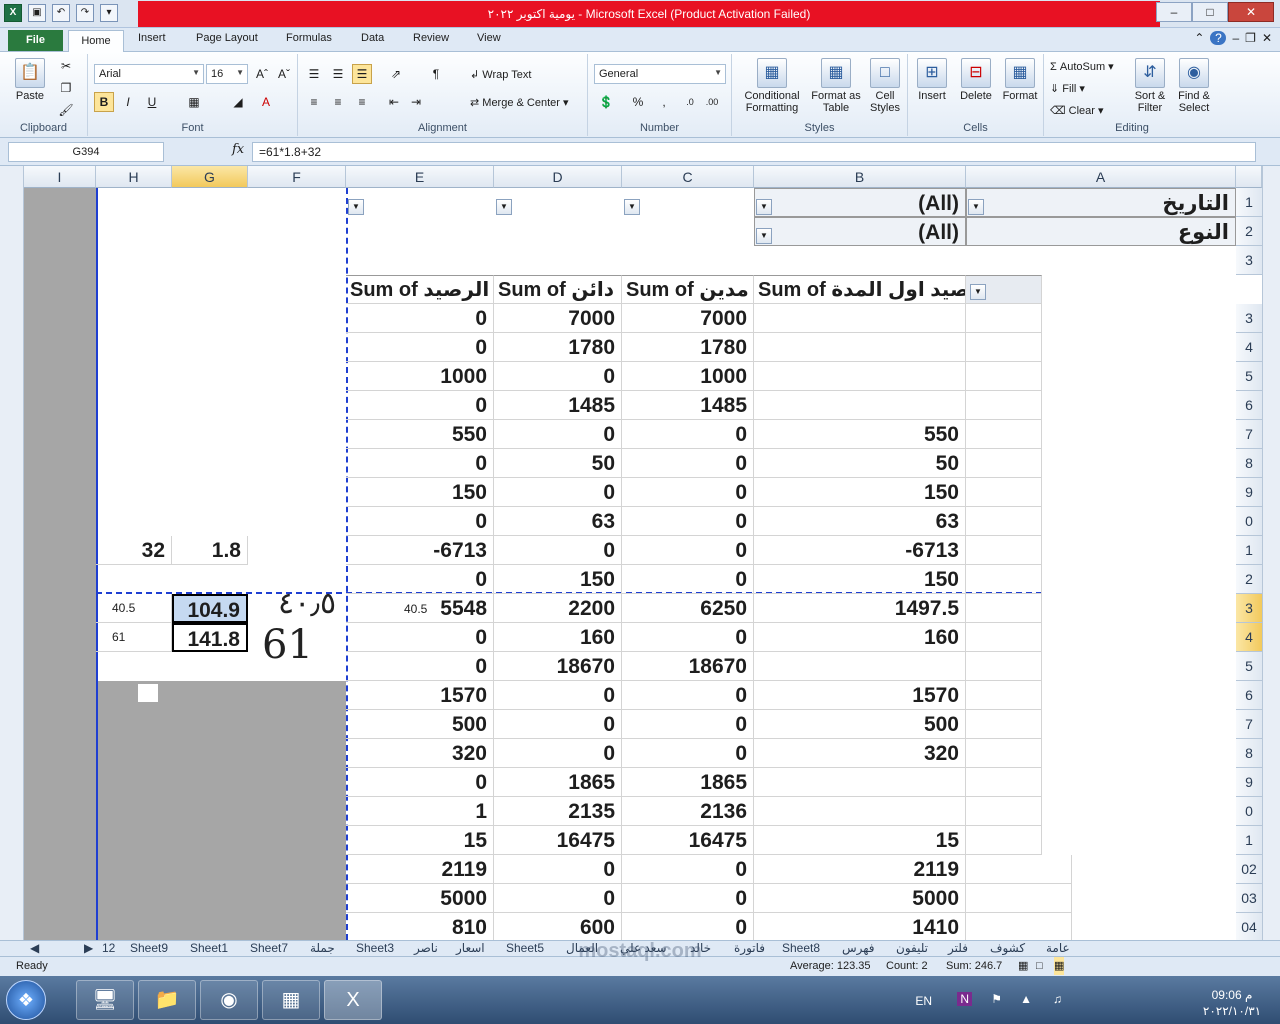  I want to click on pivot-cell: 63, so click(860, 521).